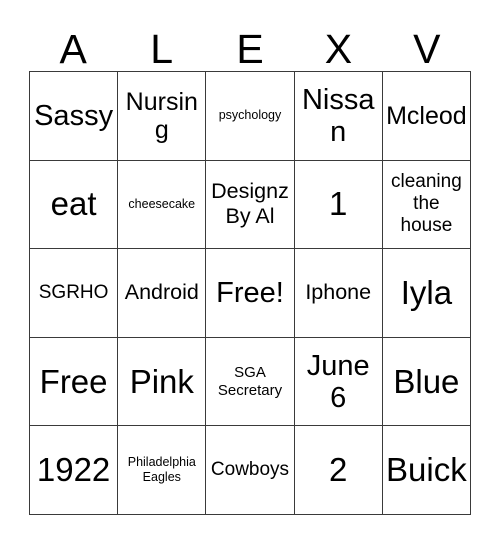 This screenshot has height=544, width=500. I want to click on bingo-cell-label: Blue, so click(426, 381).